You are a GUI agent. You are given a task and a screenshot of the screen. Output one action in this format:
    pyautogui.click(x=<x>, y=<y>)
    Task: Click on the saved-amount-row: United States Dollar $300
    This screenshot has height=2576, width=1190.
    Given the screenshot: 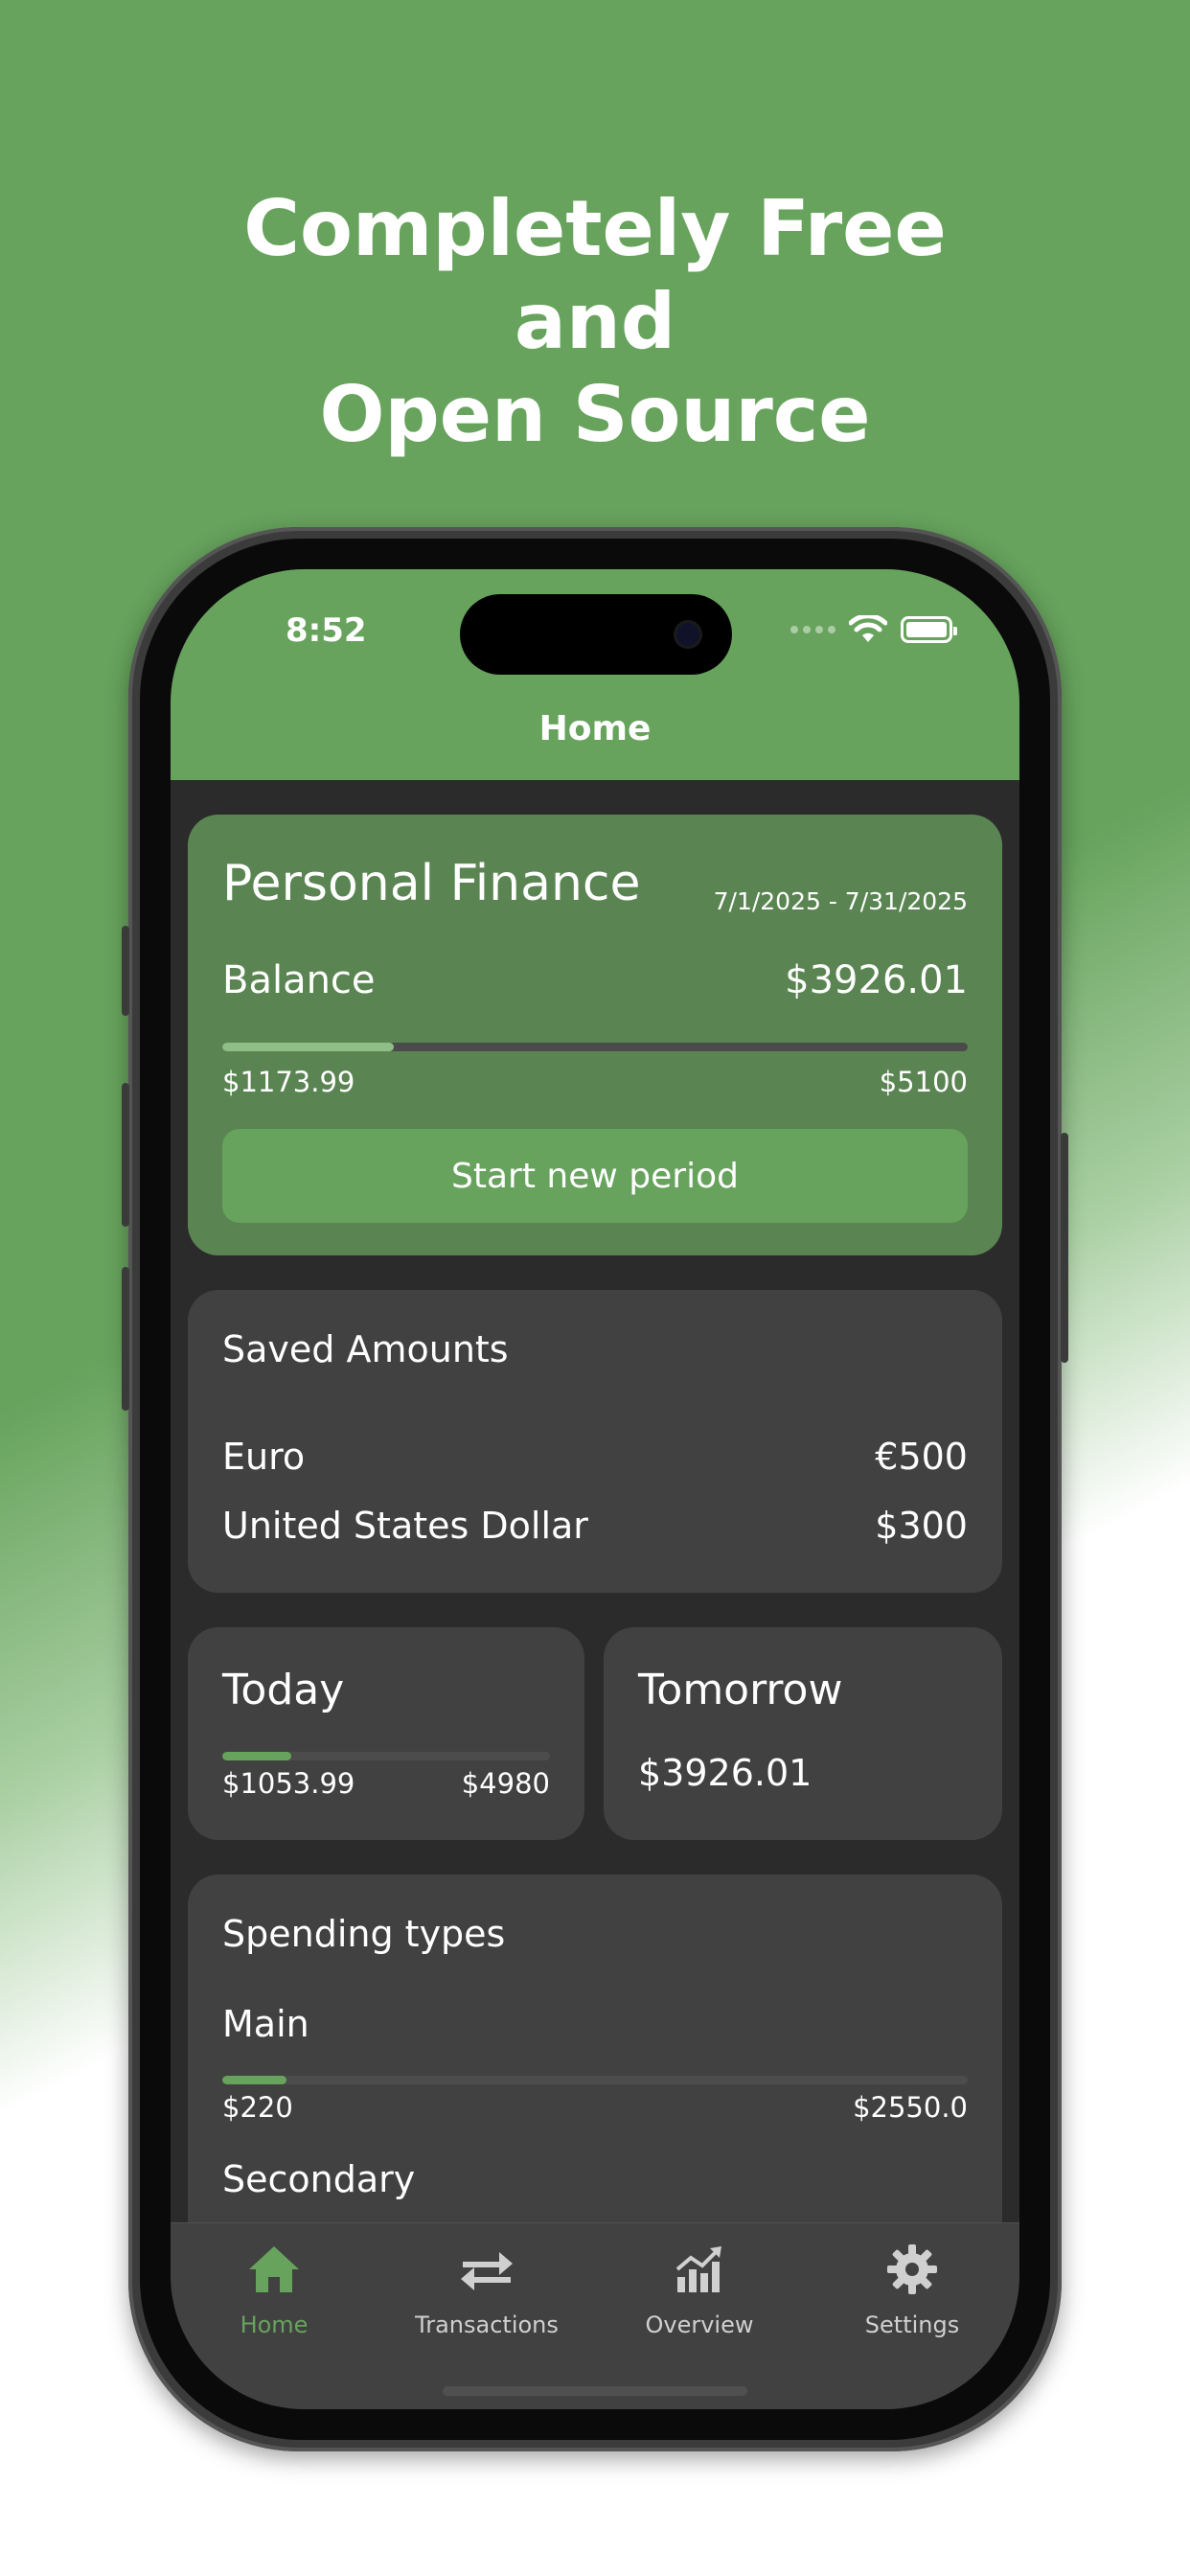 What is the action you would take?
    pyautogui.click(x=595, y=1526)
    